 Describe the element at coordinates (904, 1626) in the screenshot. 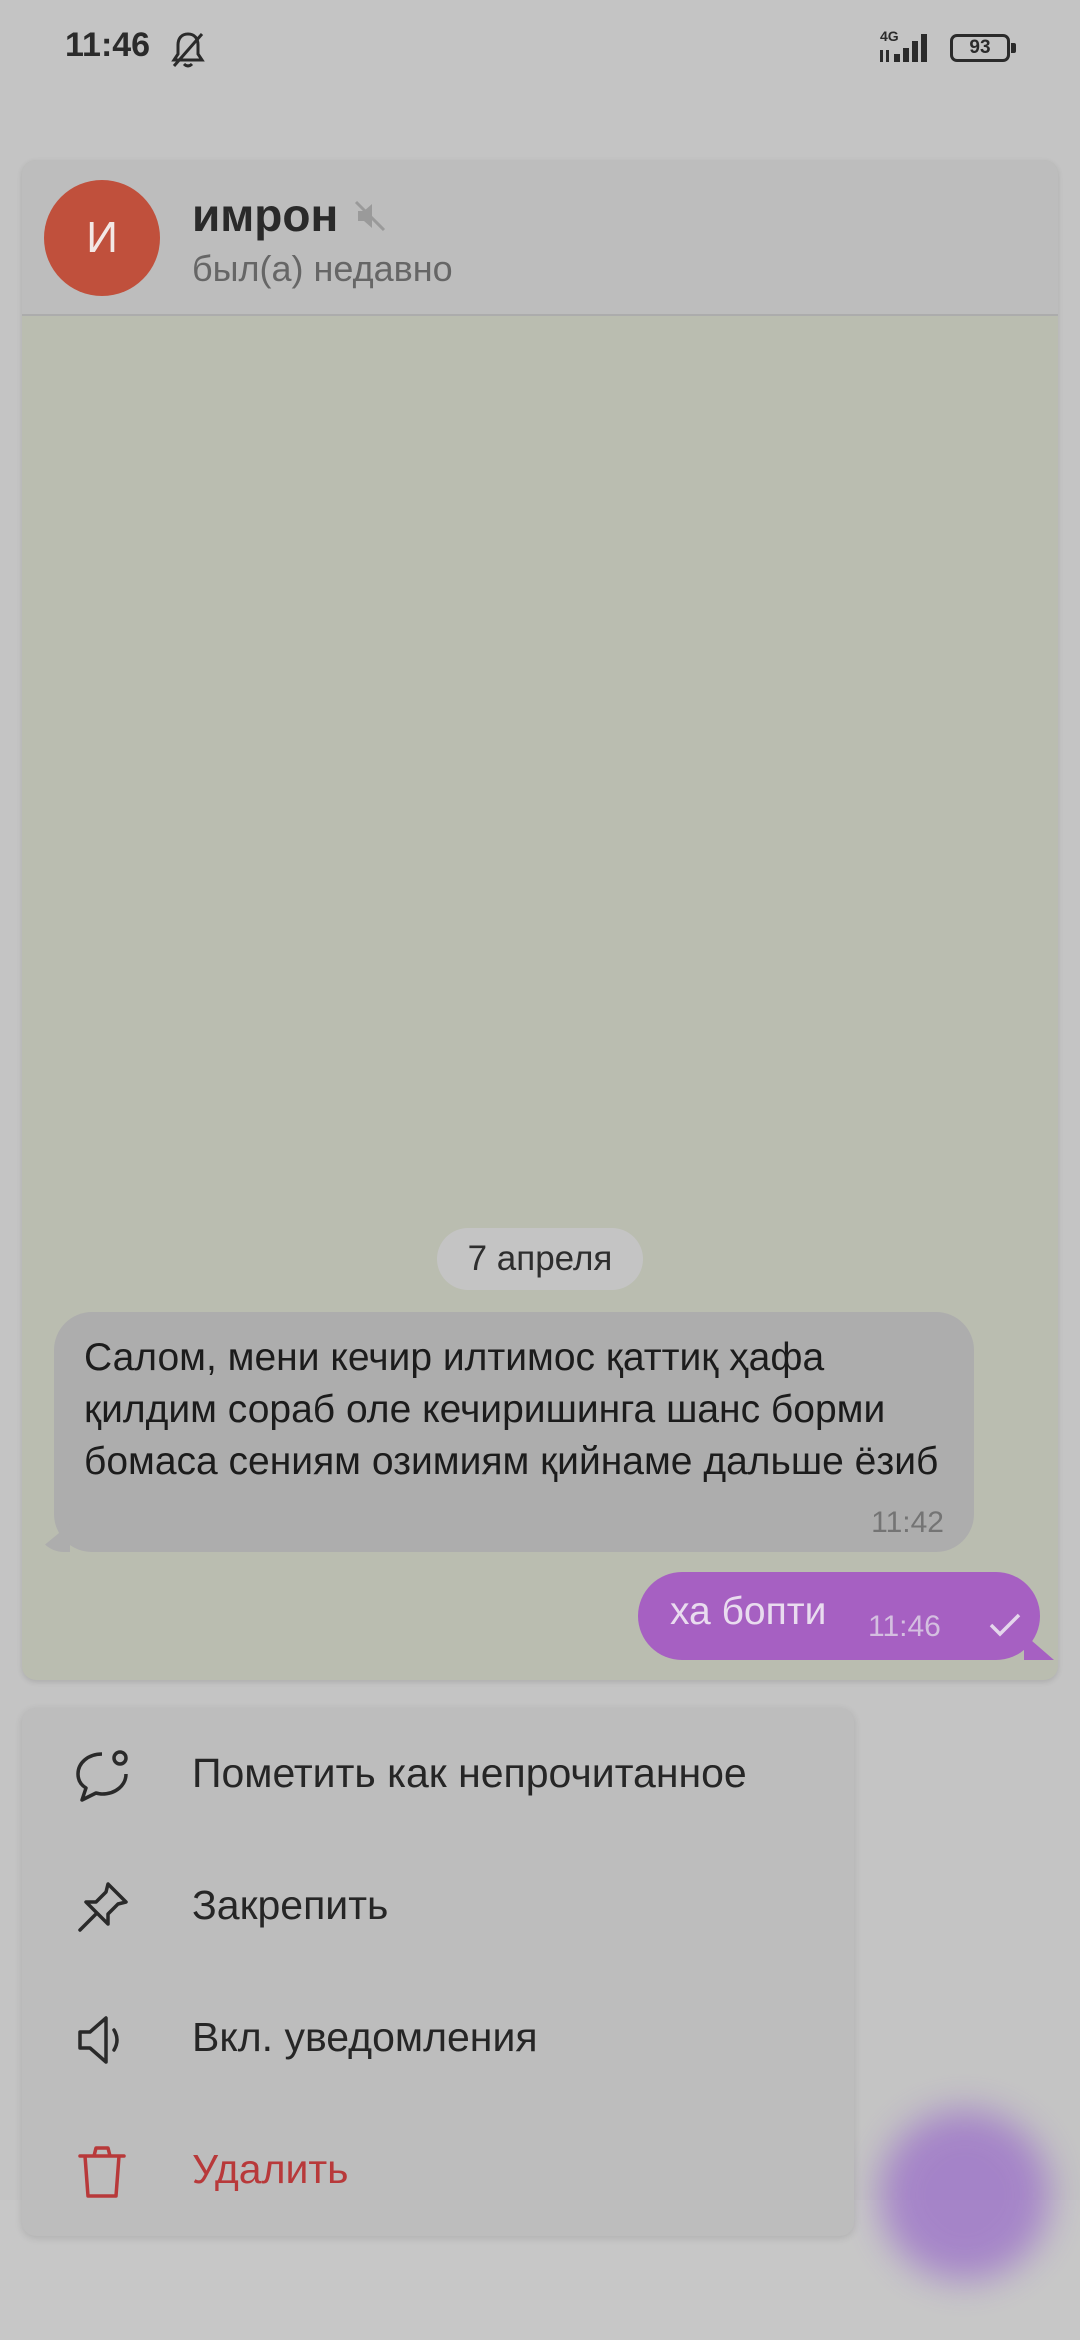

I see `message-time: 11:46` at that location.